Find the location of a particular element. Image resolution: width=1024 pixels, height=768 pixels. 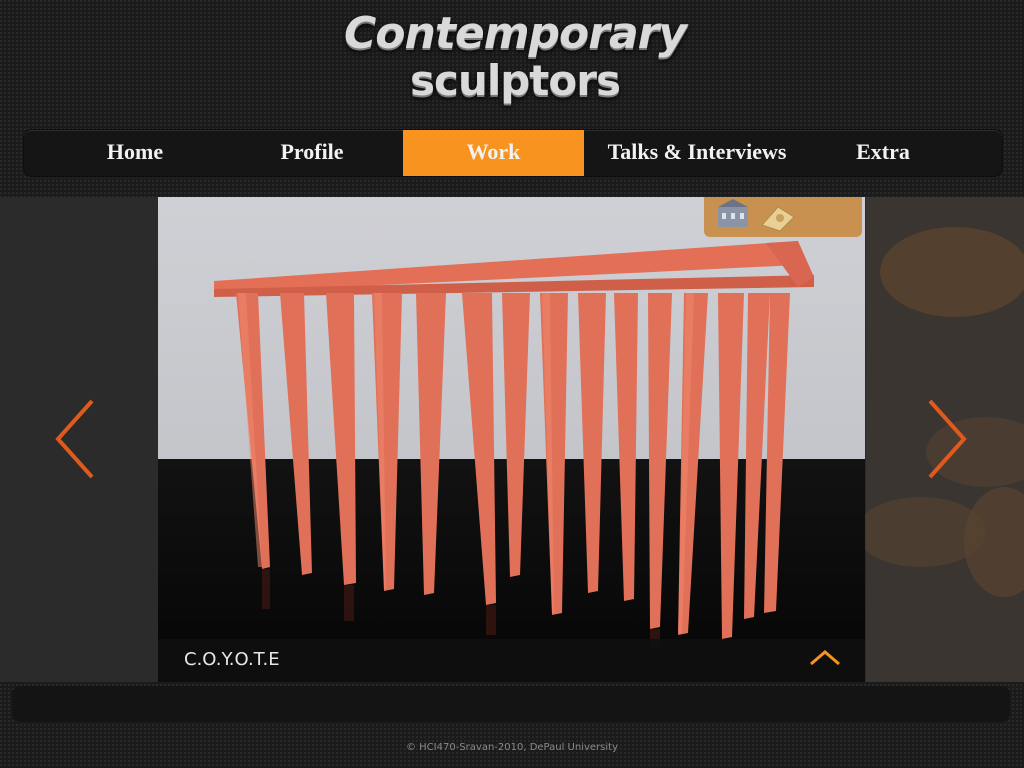

caption-bar: C.O.Y.O.T.E is located at coordinates (511, 660).